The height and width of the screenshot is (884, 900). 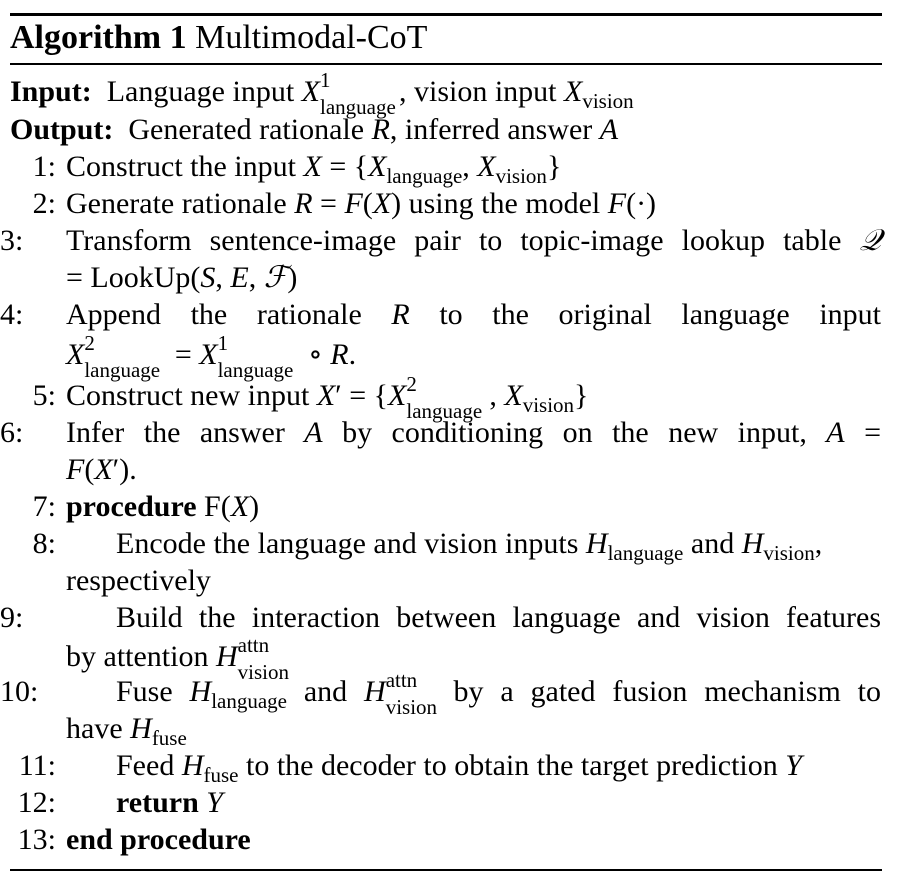 What do you see at coordinates (44, 543) in the screenshot?
I see `step-number: 8:` at bounding box center [44, 543].